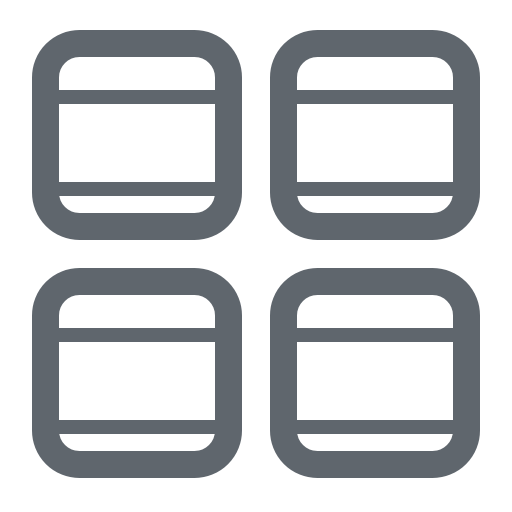 The height and width of the screenshot is (512, 512). What do you see at coordinates (375, 335) in the screenshot?
I see `tile-bottom-right-upper-divider` at bounding box center [375, 335].